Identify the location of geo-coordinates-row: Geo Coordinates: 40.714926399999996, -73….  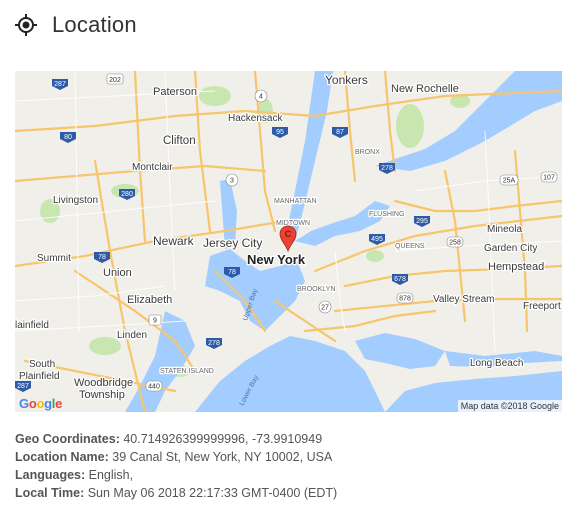
(176, 439).